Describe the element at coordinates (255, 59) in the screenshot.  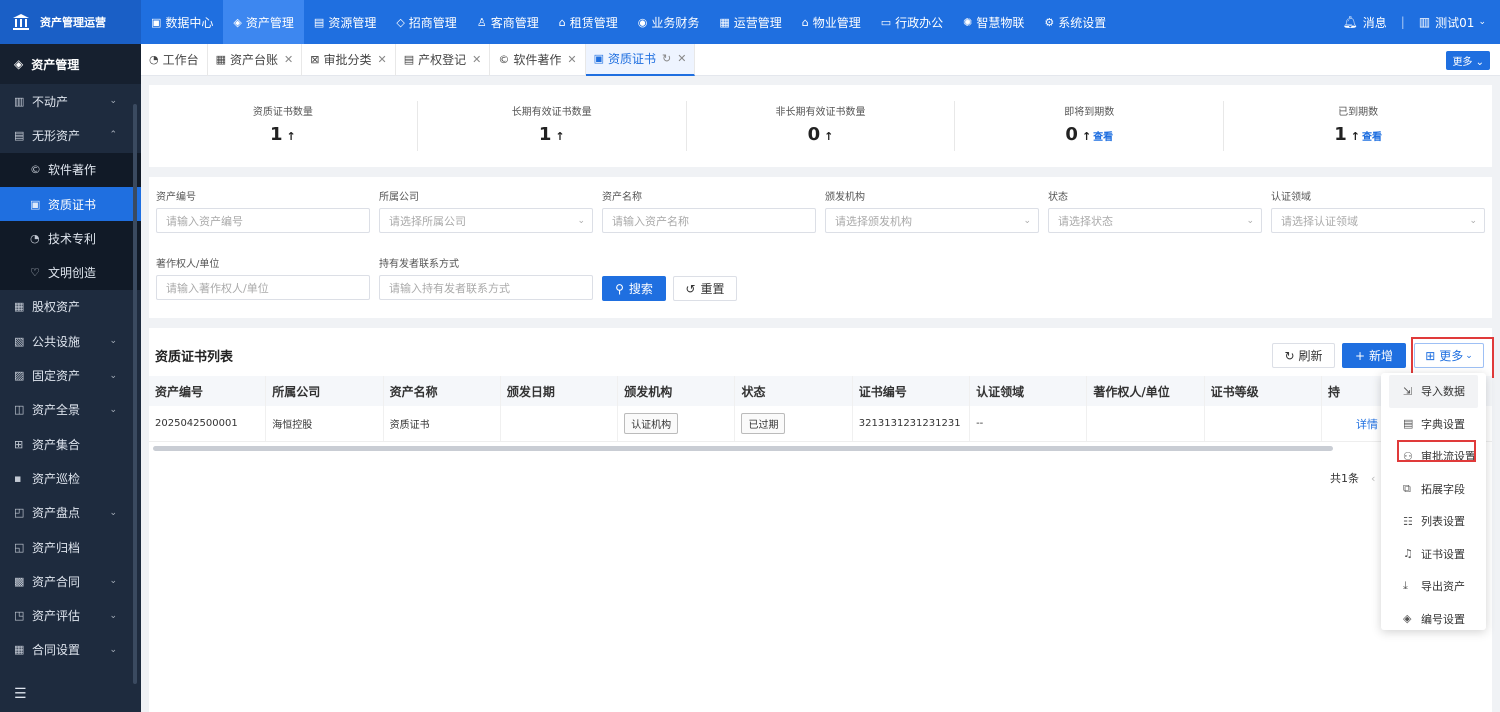
I see `tab-asset-ledger: ▦ 资产台账 ✕` at that location.